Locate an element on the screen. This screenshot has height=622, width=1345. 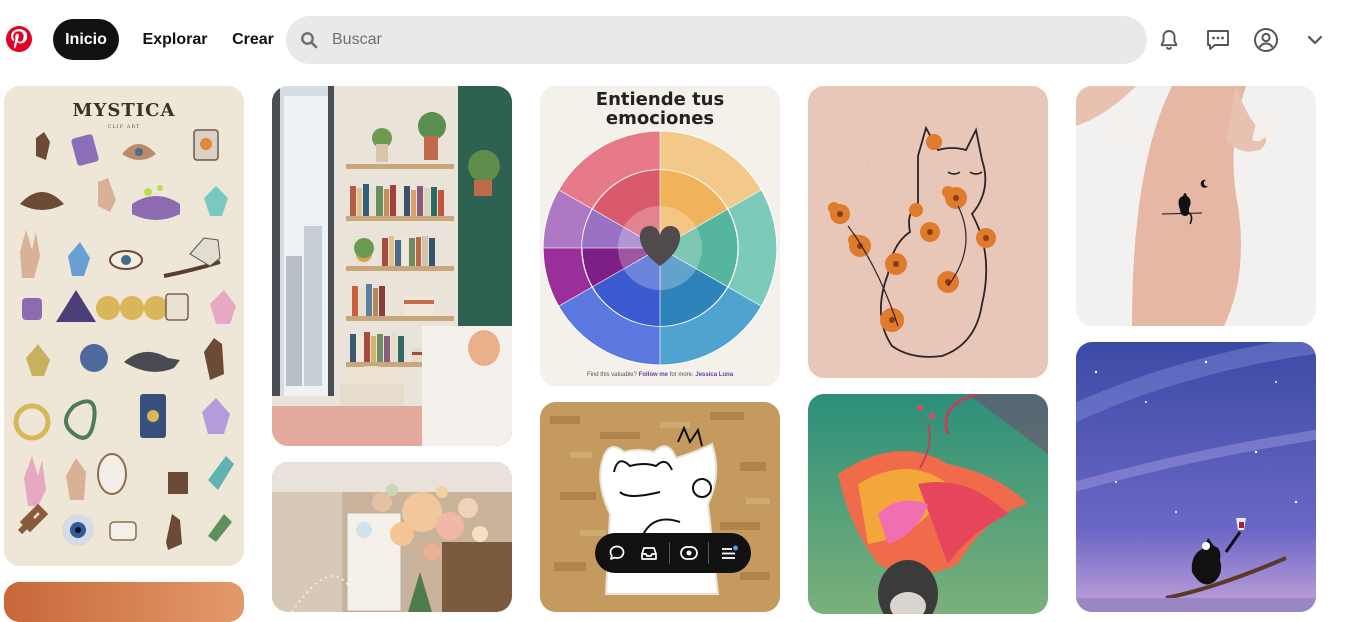
pin-flower-girl-painting is located at coordinates (928, 504).